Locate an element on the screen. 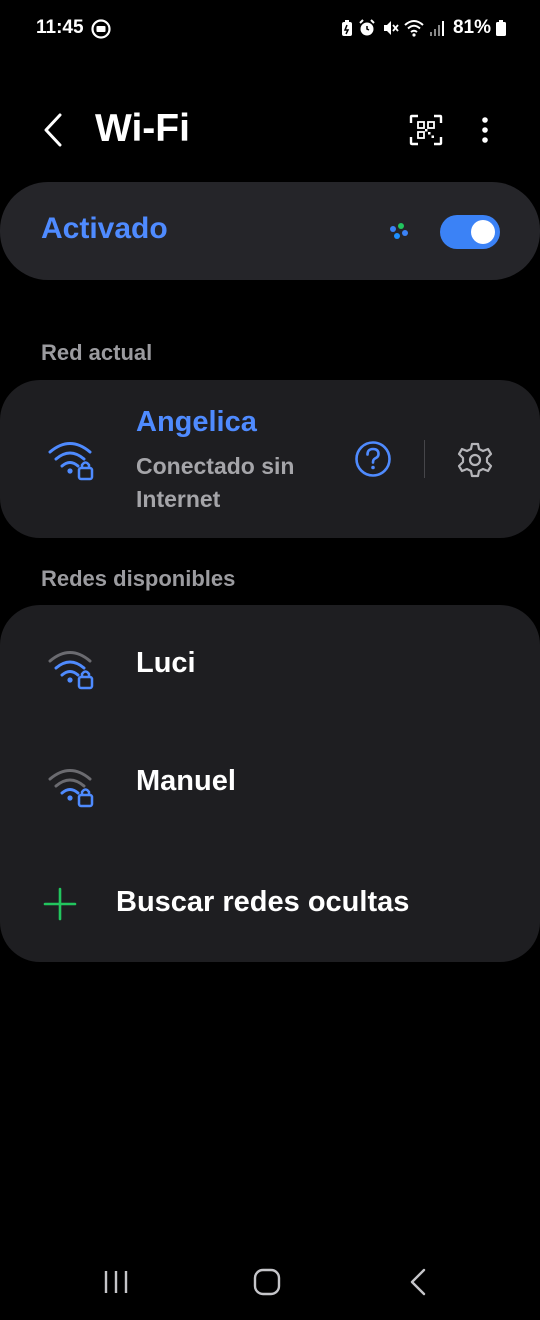 The image size is (540, 1320). network-row-luci: Luci is located at coordinates (270, 665).